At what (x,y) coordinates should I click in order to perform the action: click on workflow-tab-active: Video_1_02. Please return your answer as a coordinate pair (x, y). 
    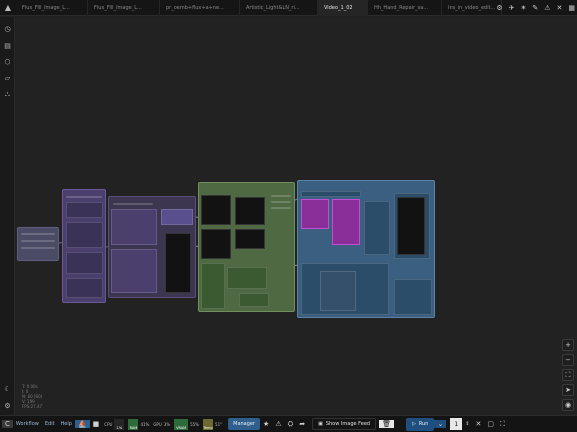
    Looking at the image, I should click on (343, 8).